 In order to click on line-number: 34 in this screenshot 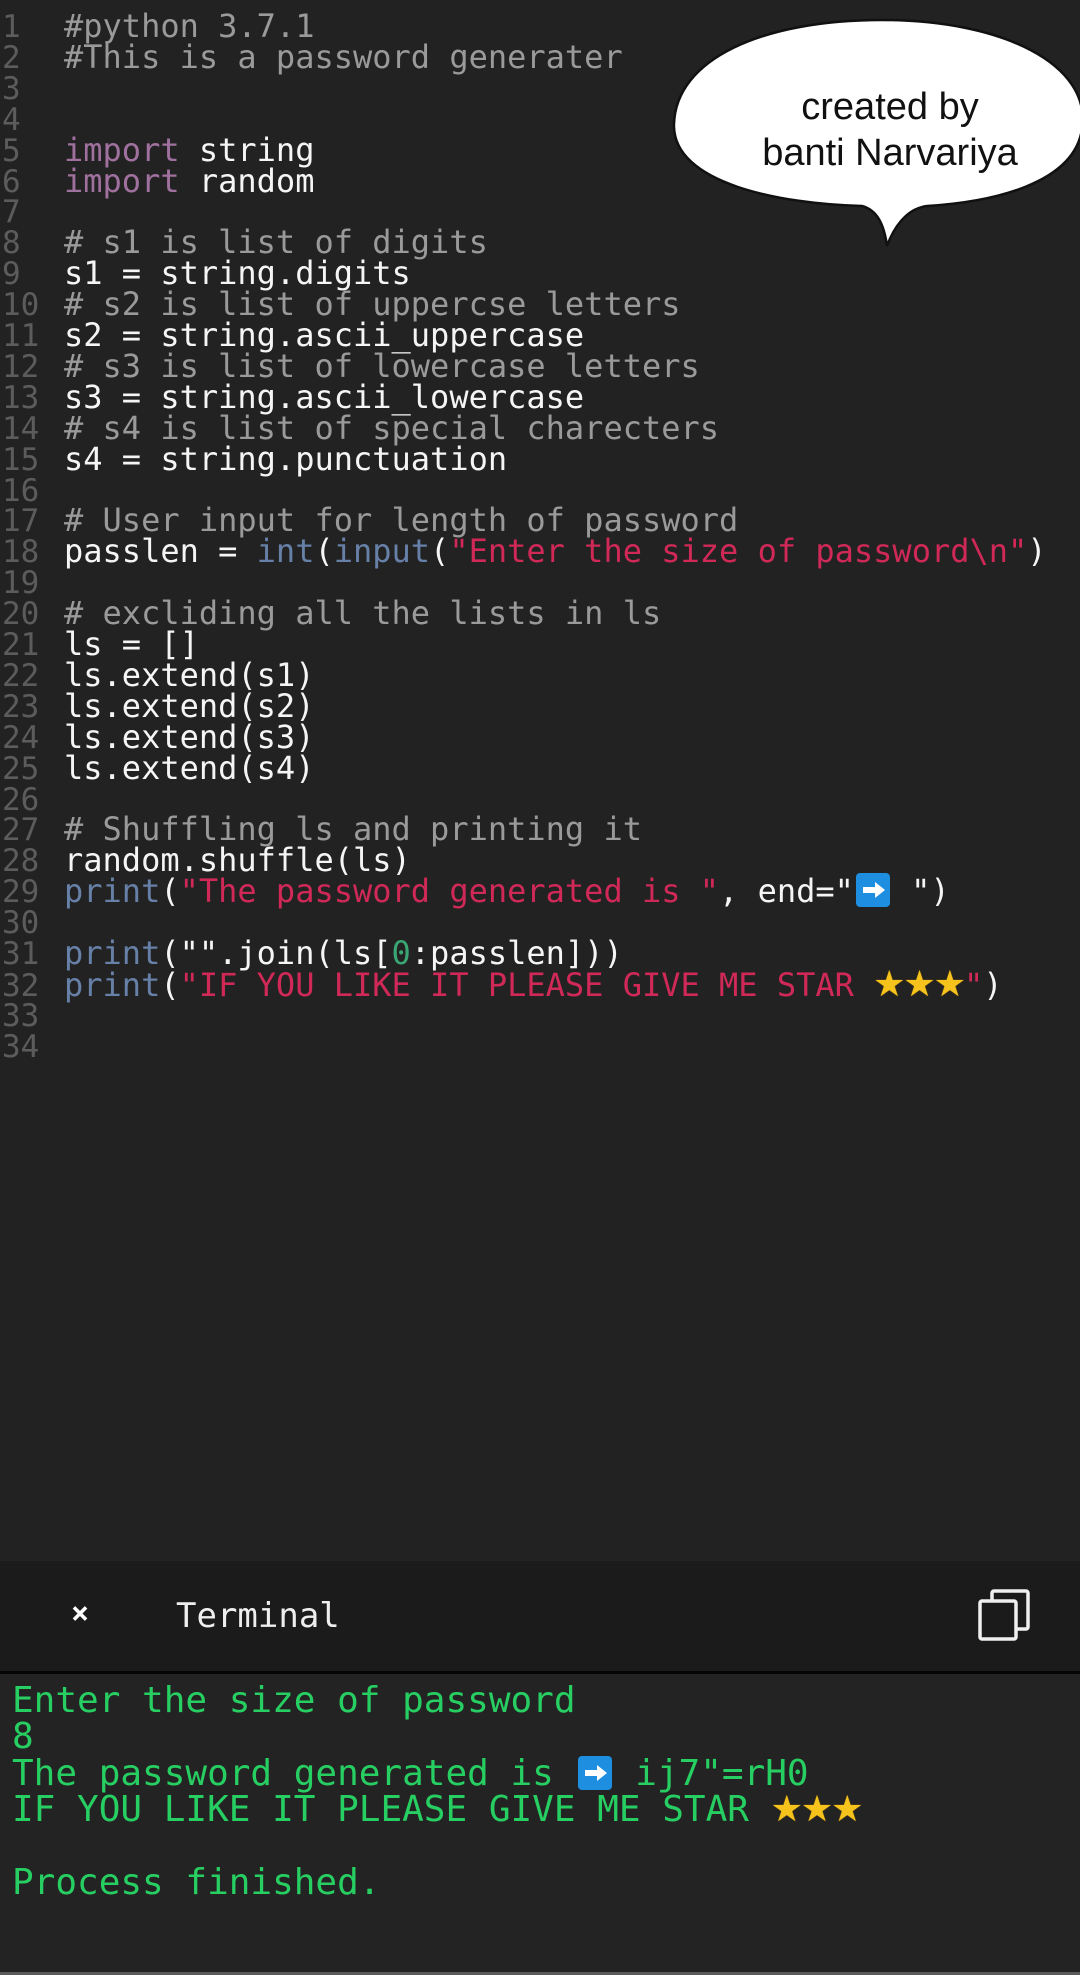, I will do `click(21, 1046)`.